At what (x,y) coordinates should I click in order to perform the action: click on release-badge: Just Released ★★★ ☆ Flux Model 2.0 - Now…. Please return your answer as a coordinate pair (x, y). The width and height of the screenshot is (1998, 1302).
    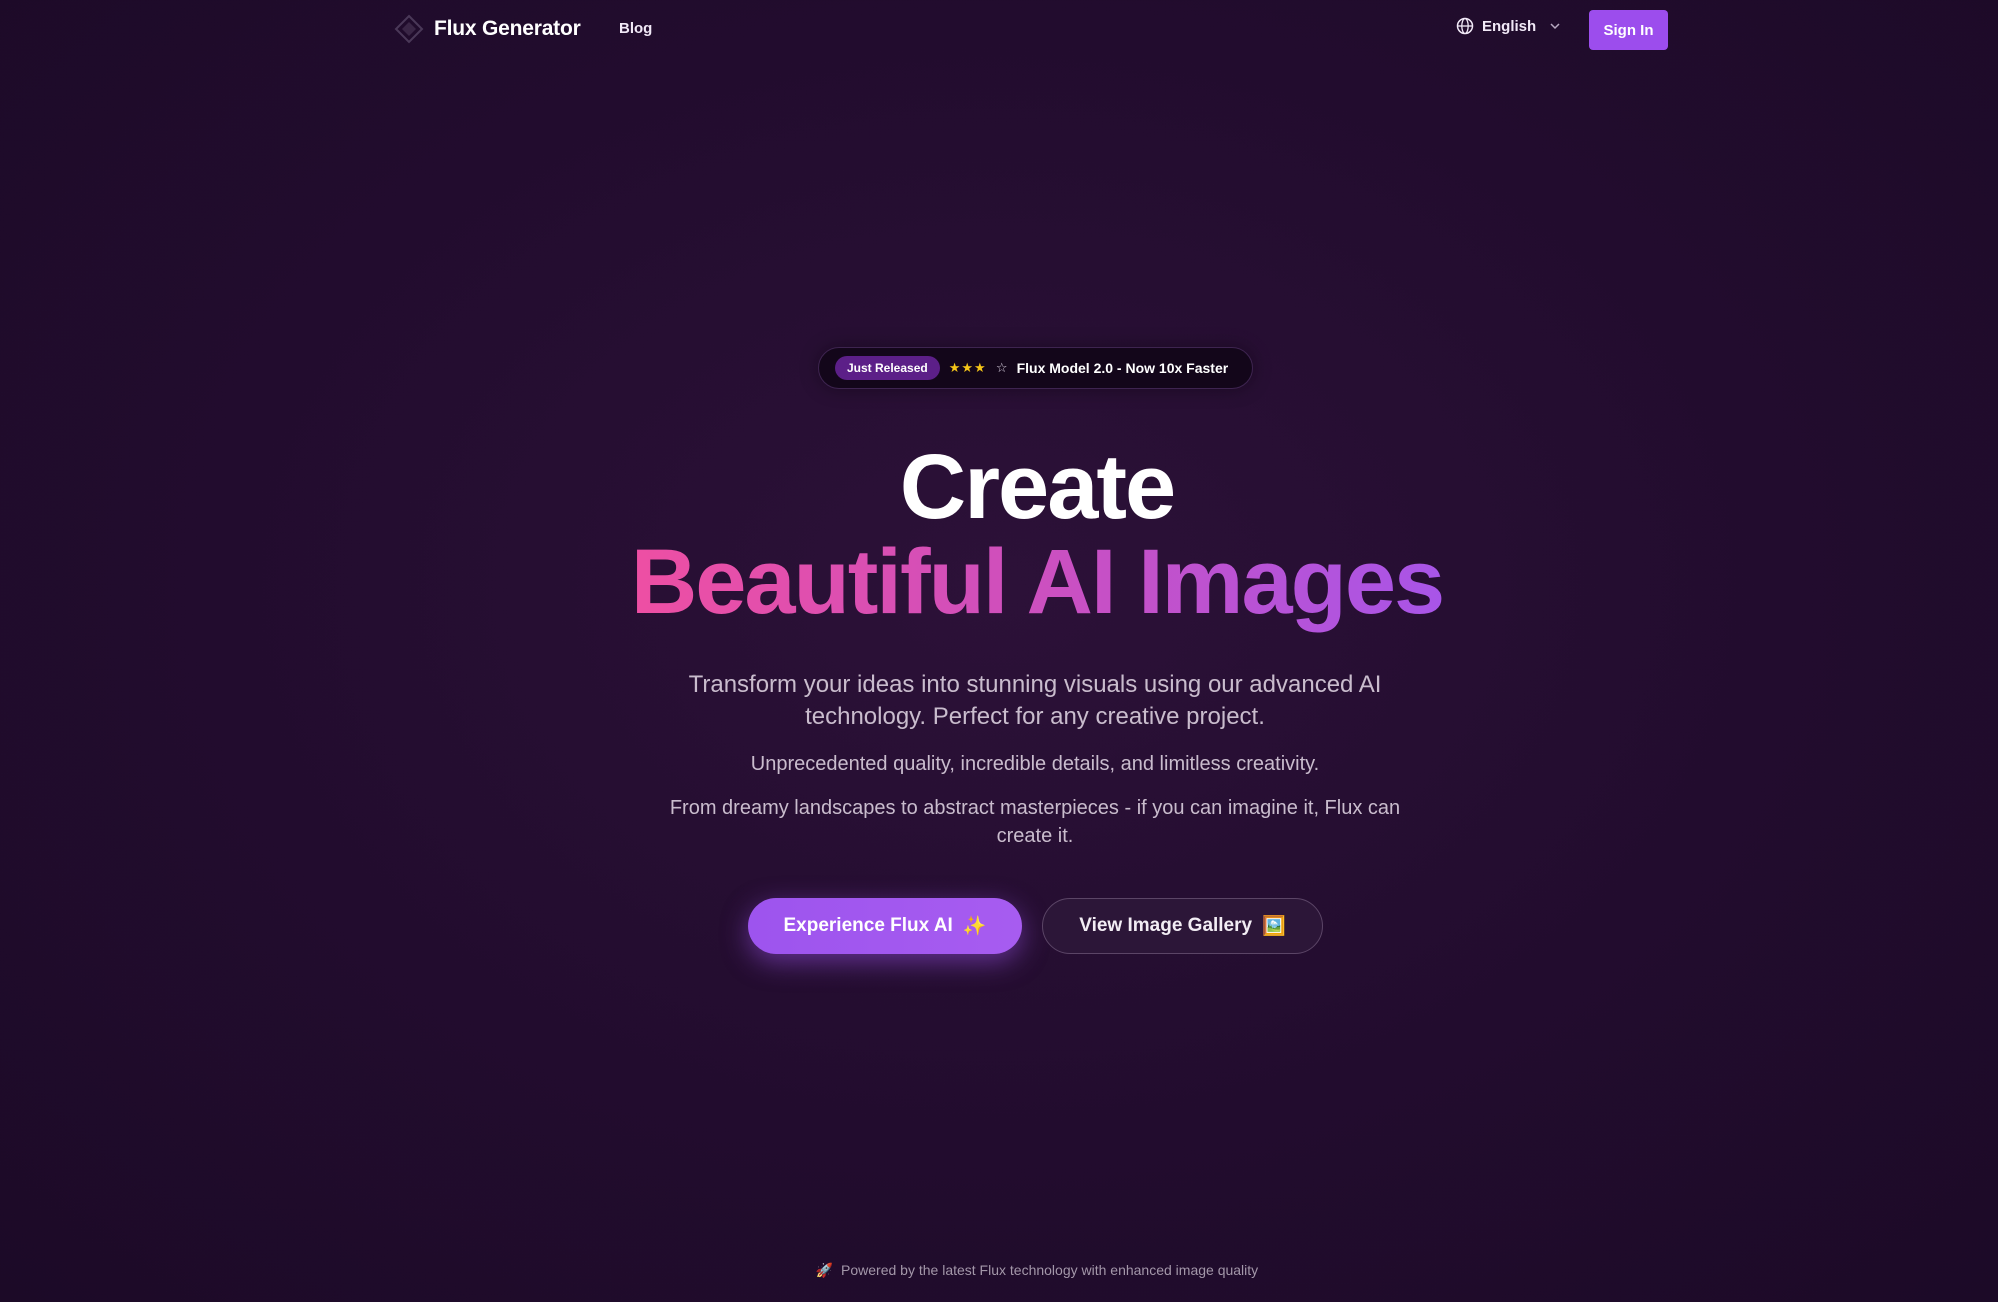
    Looking at the image, I should click on (1035, 368).